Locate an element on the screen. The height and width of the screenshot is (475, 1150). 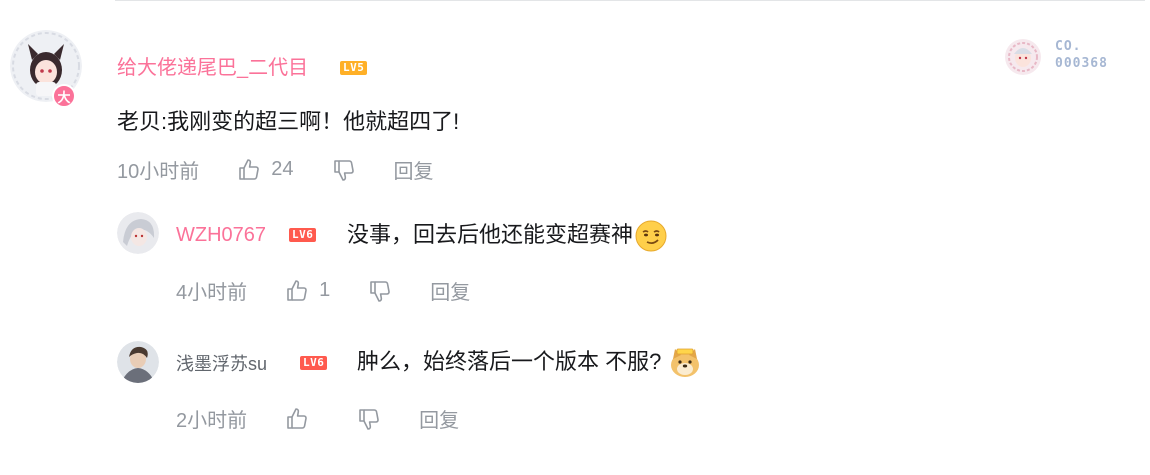
comment-meta: 10小时前 24 回复 is located at coordinates (275, 169).